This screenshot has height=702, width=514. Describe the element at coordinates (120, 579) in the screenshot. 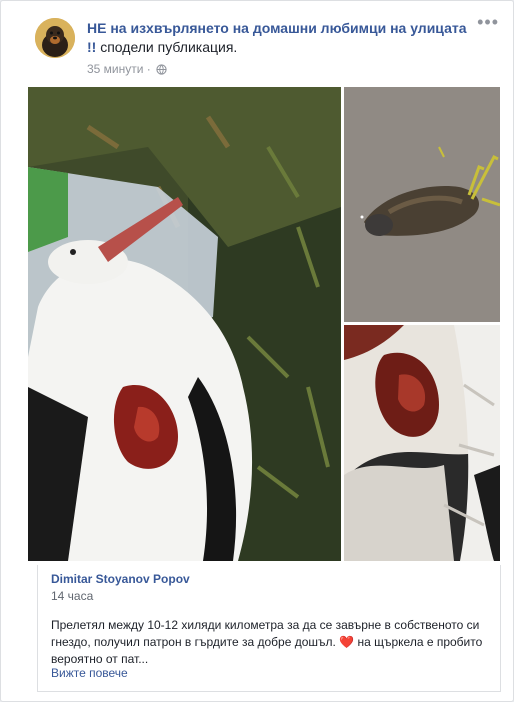

I see `shared-author-link: Dimitar Stoyanov Popov` at that location.